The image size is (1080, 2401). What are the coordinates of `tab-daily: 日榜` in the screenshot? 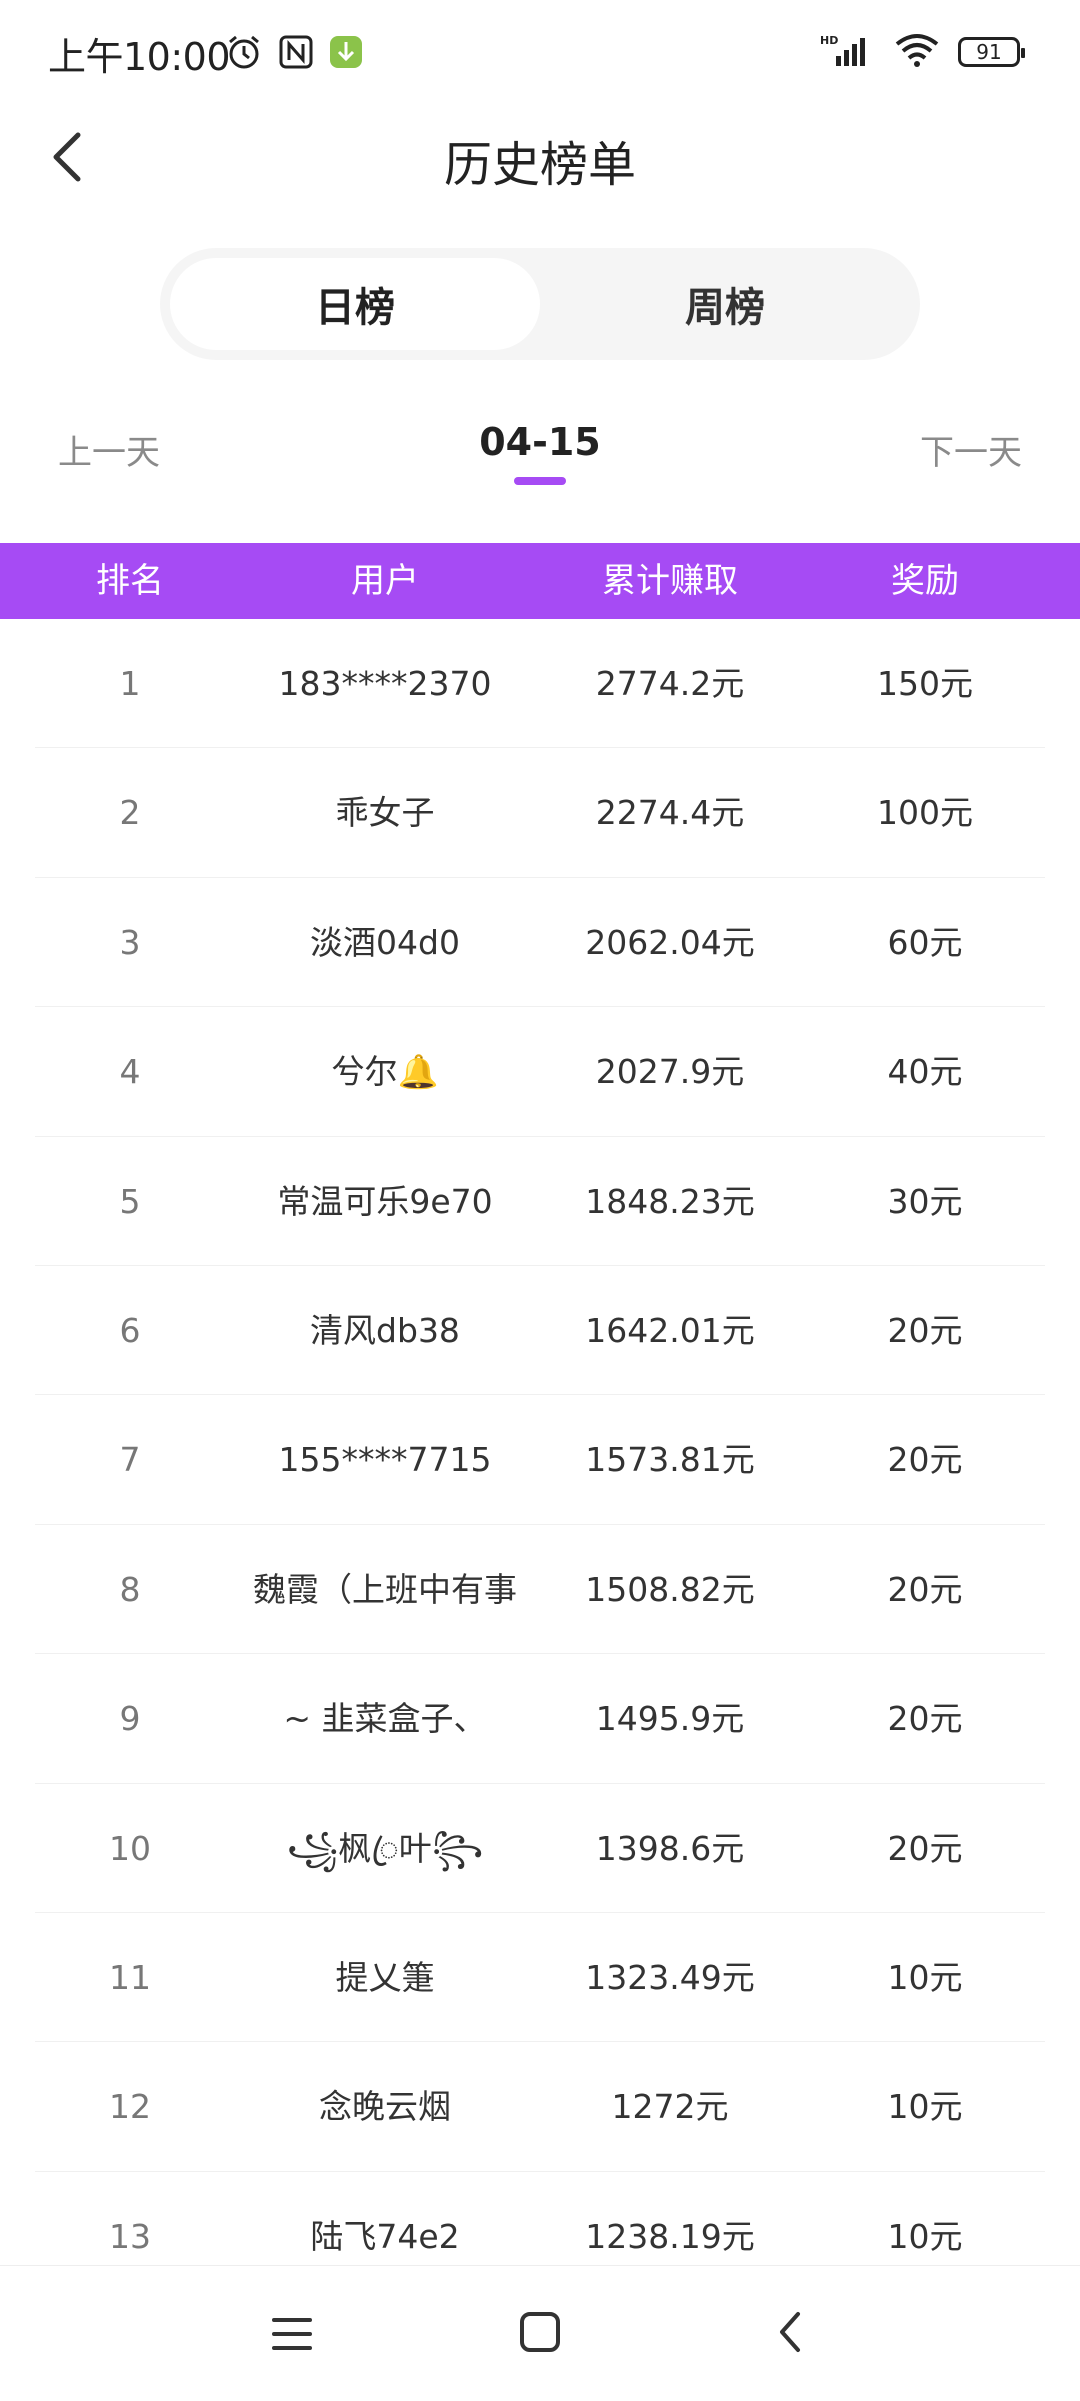 It's located at (355, 304).